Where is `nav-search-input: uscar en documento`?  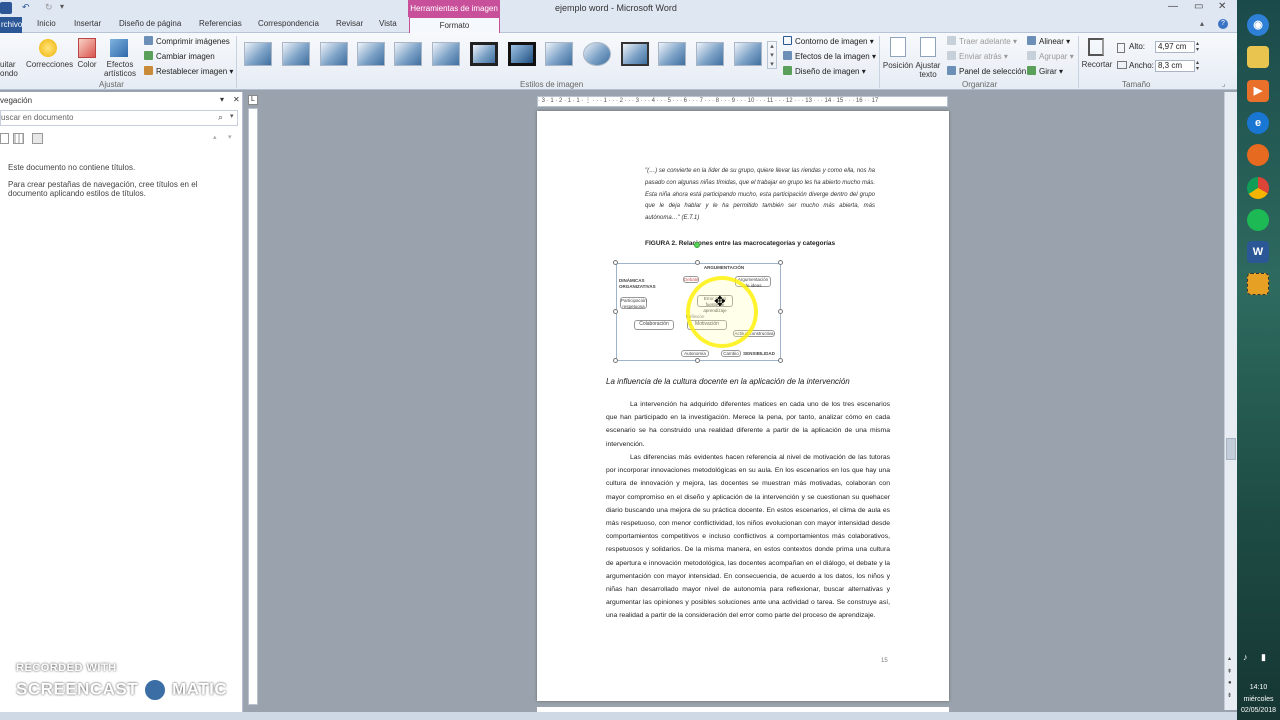
nav-search-input: uscar en documento is located at coordinates (119, 118).